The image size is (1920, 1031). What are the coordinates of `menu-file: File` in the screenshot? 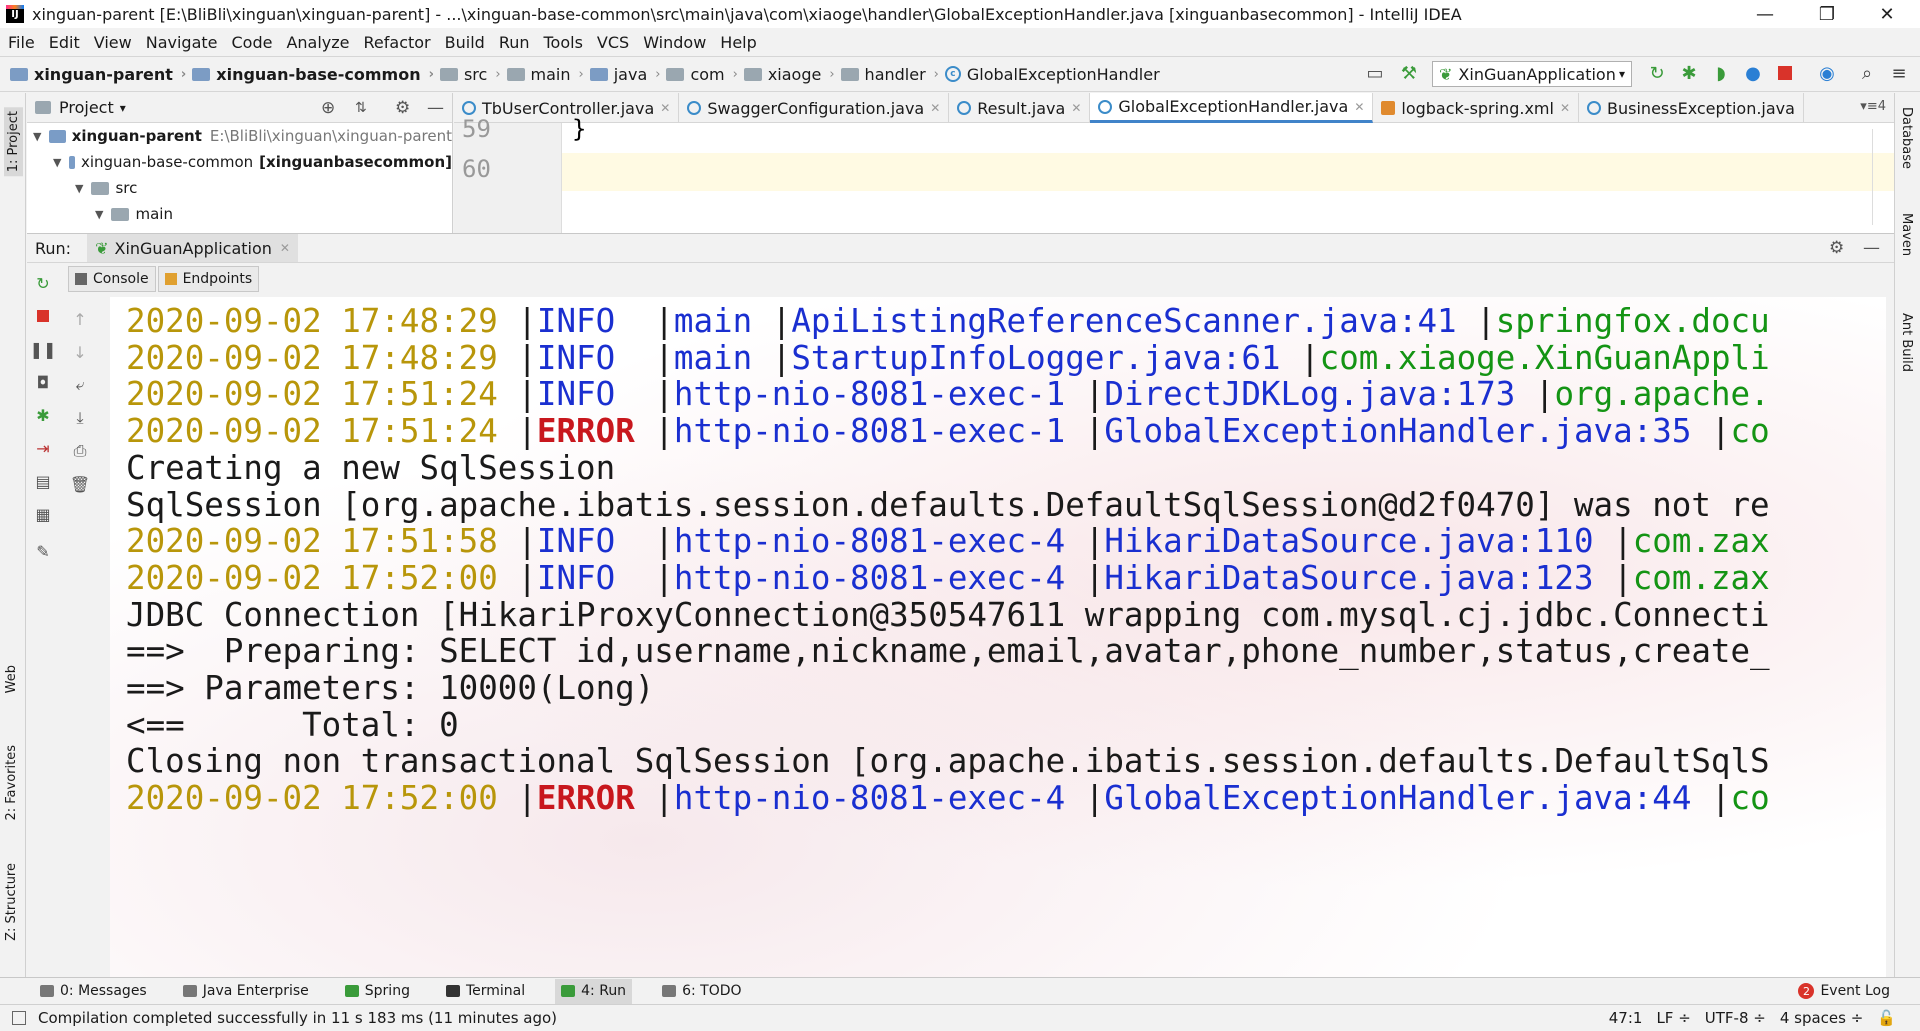 It's located at (21, 42).